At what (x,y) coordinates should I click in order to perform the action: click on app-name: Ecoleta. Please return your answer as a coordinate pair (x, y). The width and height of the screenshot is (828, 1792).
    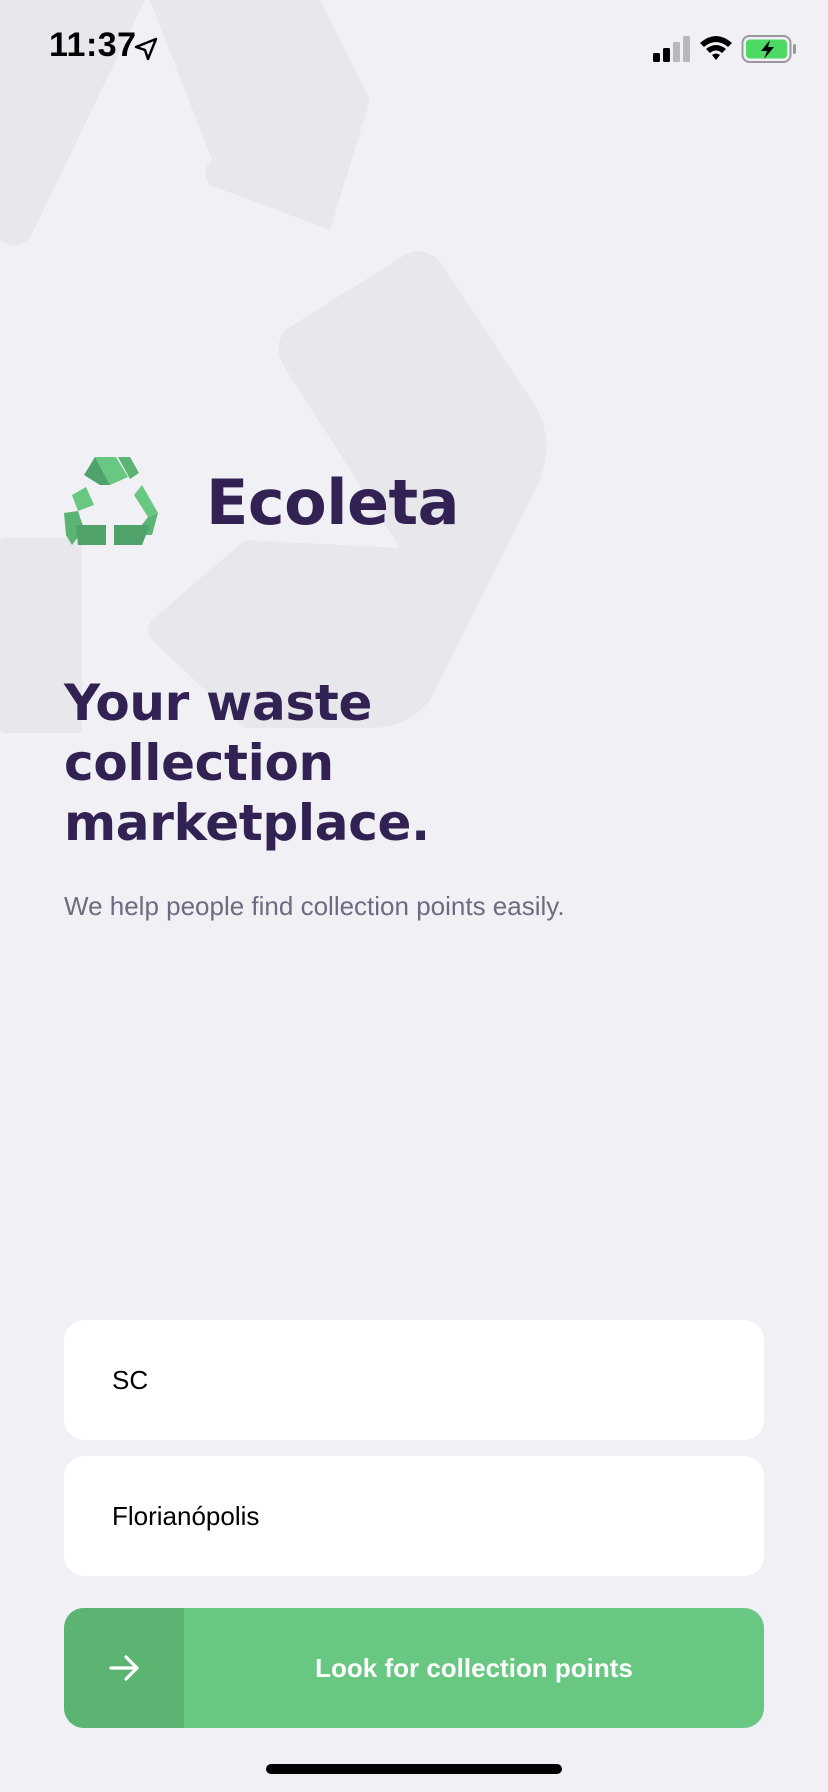
    Looking at the image, I should click on (332, 502).